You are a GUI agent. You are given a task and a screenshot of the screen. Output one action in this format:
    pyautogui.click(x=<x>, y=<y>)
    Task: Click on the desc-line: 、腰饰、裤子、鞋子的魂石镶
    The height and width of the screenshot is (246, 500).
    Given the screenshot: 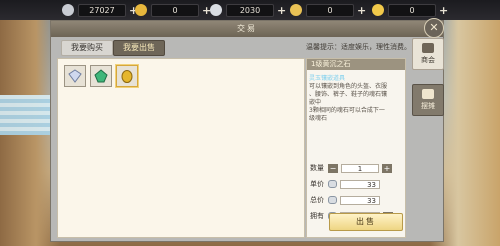 What is the action you would take?
    pyautogui.click(x=348, y=94)
    